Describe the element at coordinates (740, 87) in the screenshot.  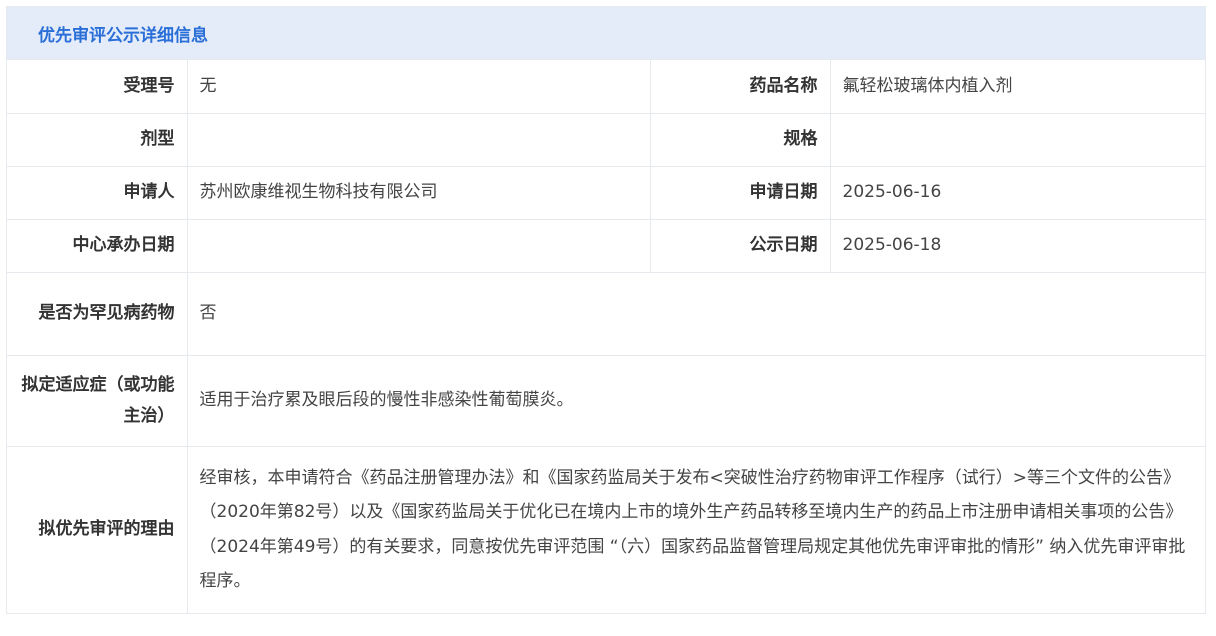
I see `drug-name-label: 药品名称` at that location.